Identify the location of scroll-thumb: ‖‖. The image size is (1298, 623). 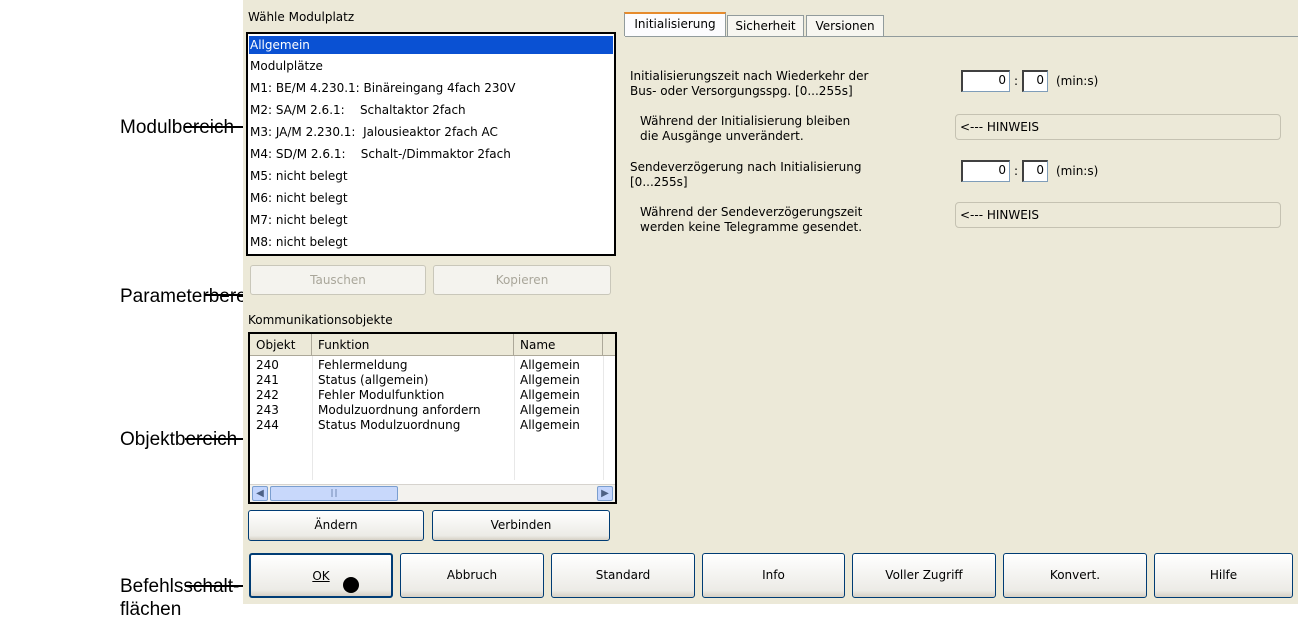
(334, 493).